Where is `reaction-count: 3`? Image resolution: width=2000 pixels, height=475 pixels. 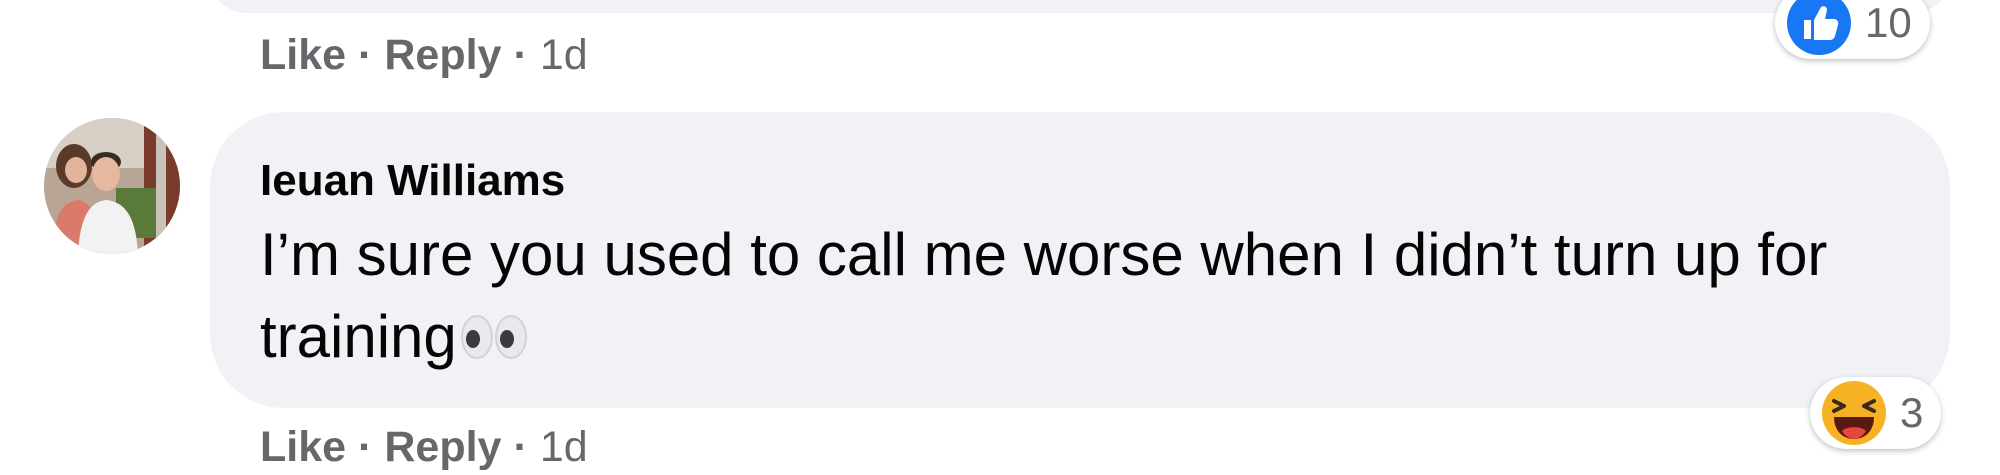 reaction-count: 3 is located at coordinates (1912, 412).